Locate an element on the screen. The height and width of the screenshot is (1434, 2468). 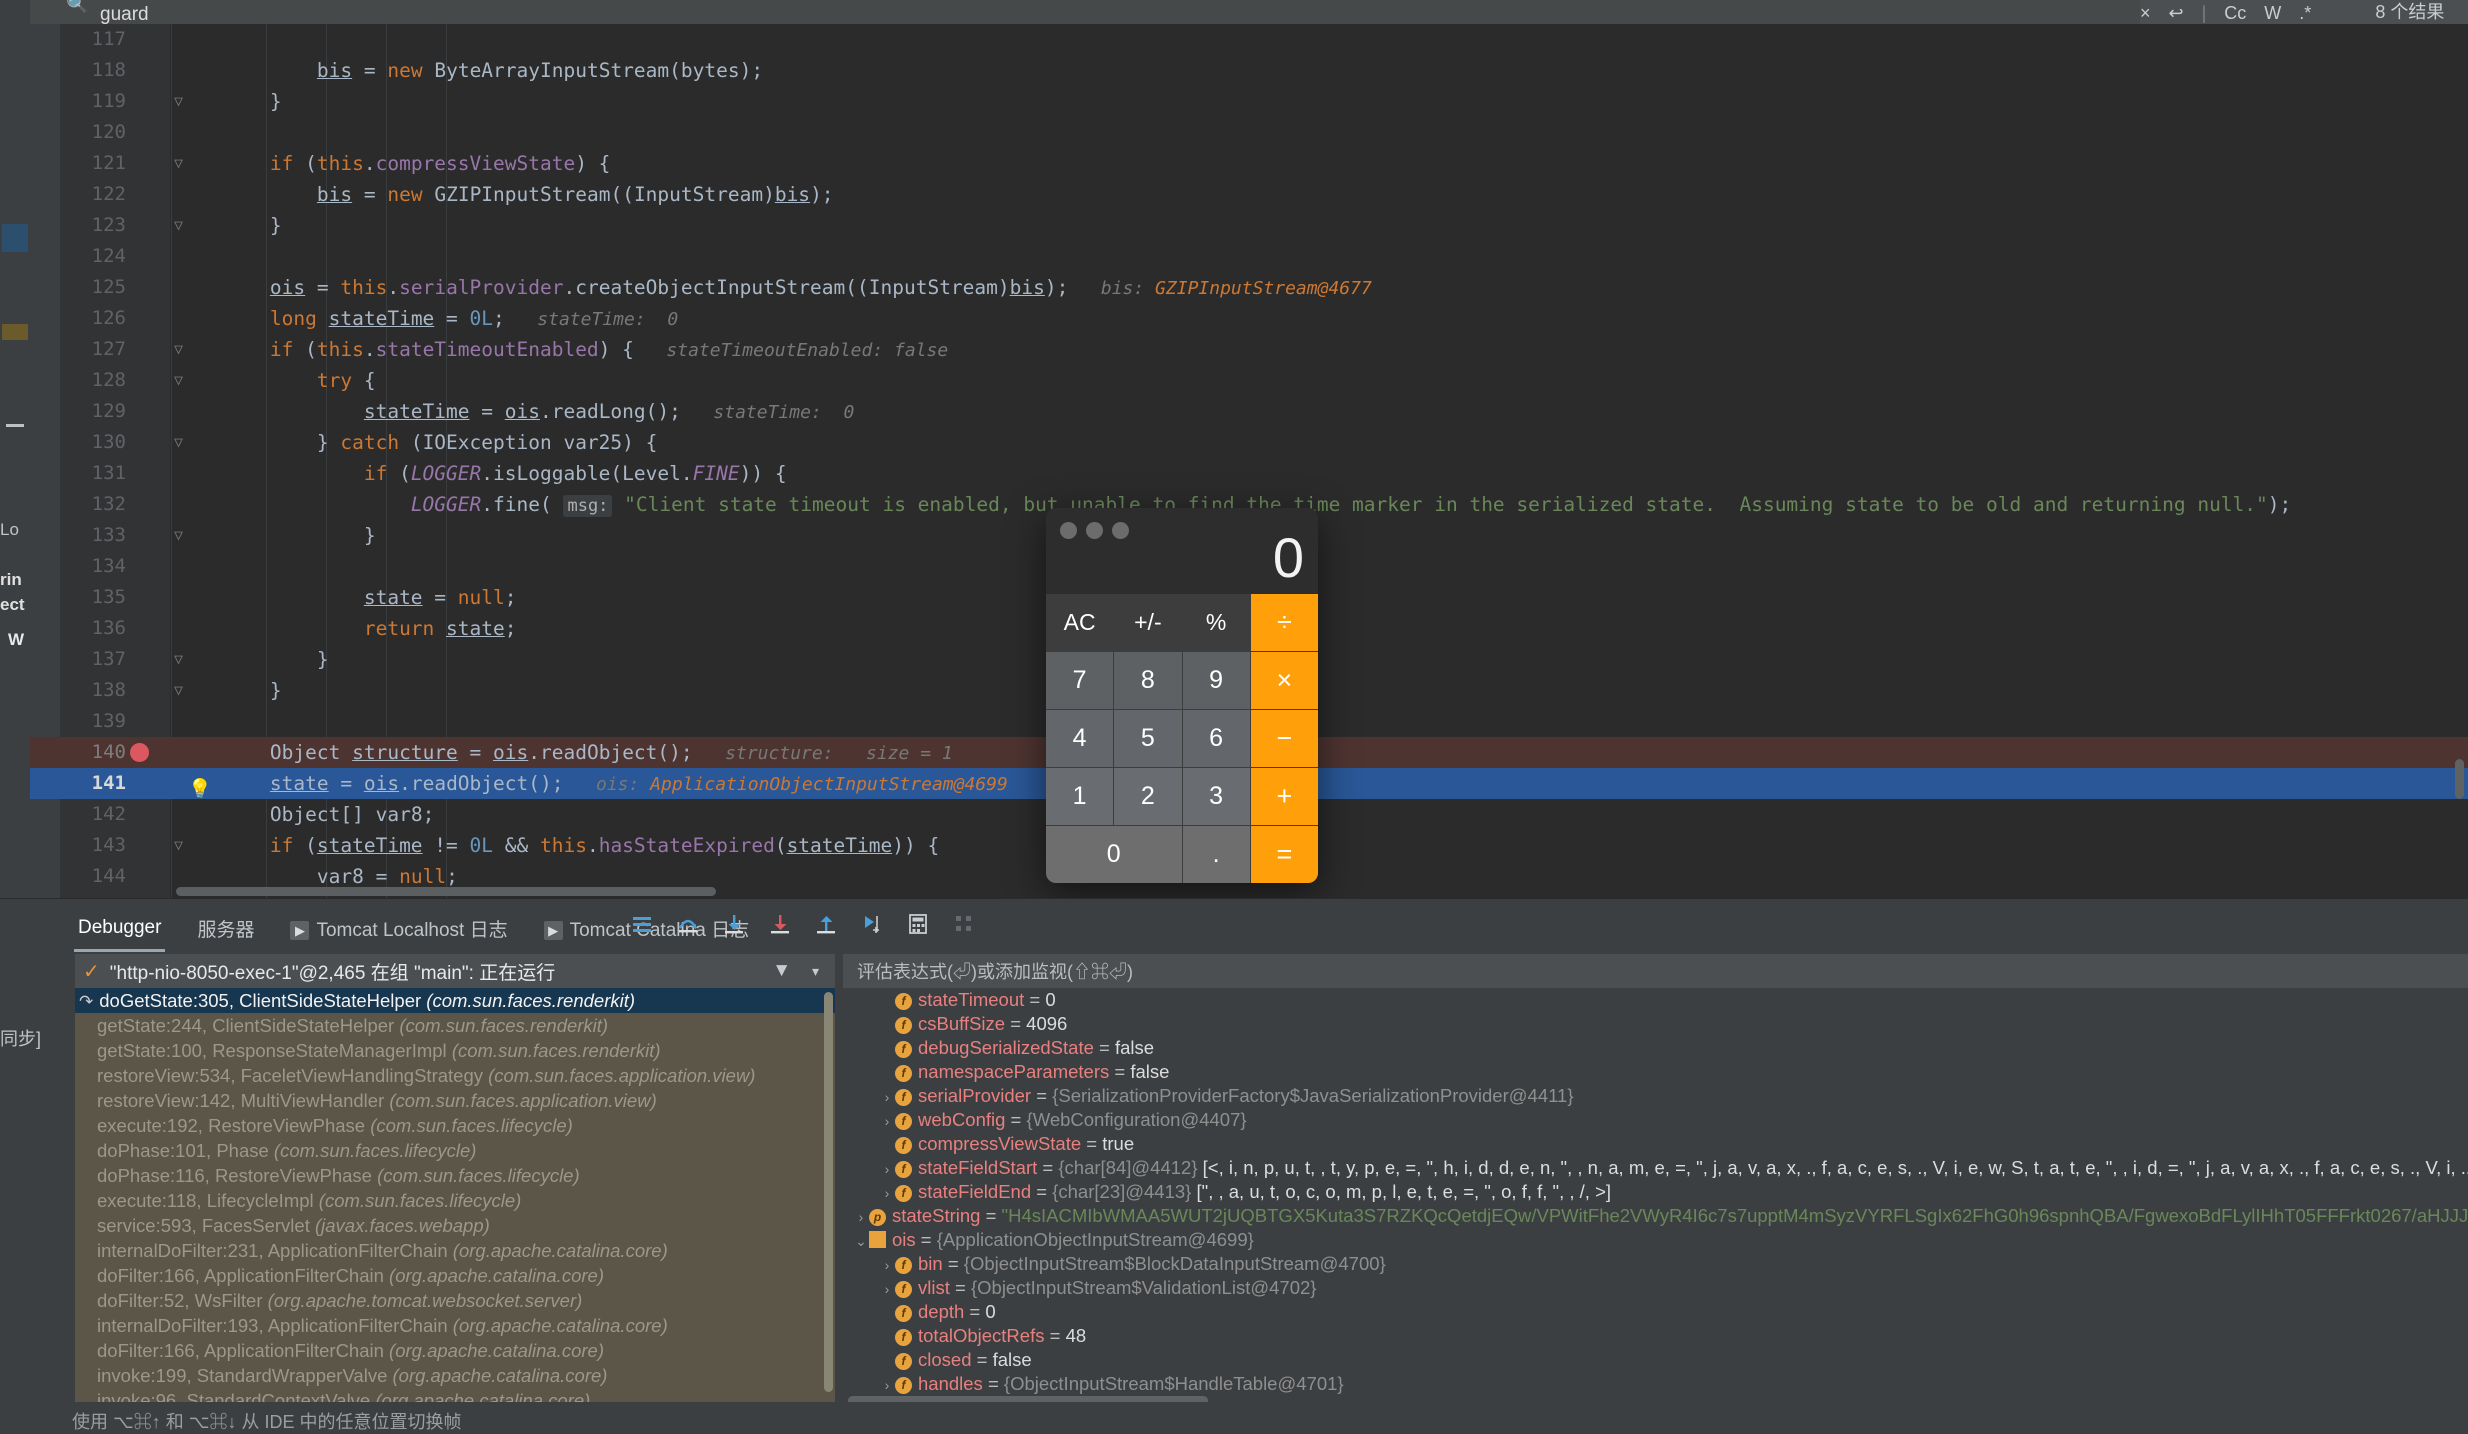
run-to-cursor-icon is located at coordinates (872, 924).